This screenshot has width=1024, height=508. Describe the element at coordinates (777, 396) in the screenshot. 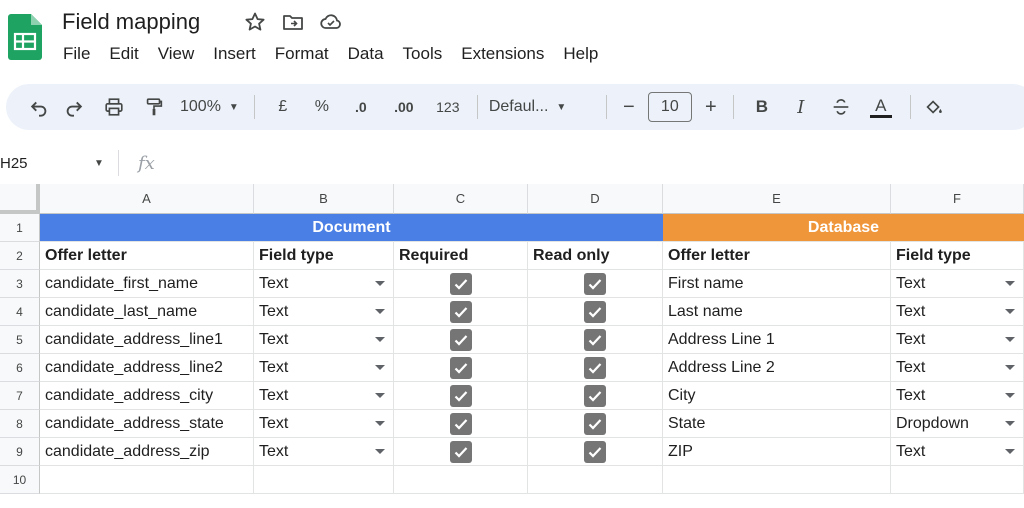

I see `database-field-cell: City` at that location.